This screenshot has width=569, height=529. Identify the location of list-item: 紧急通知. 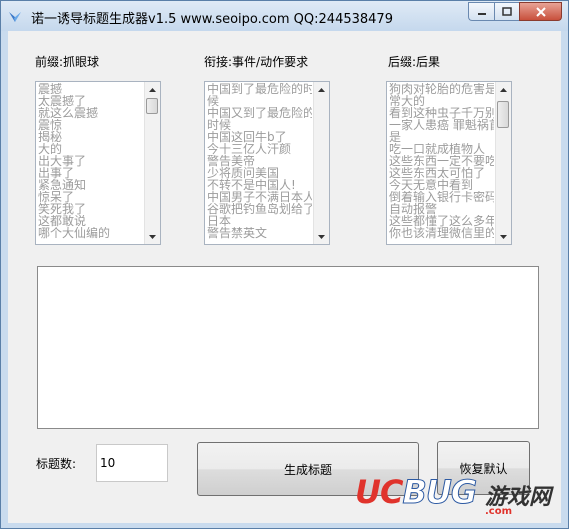
(90, 185).